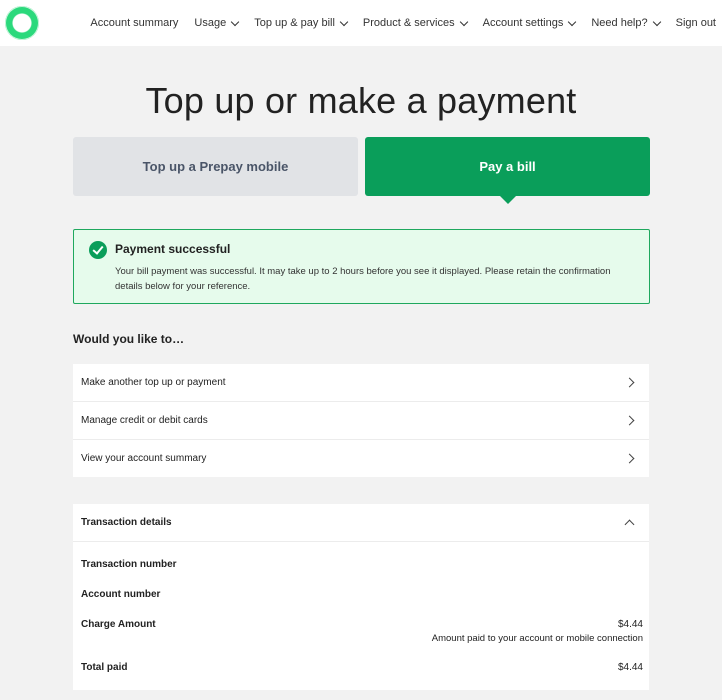 The height and width of the screenshot is (700, 722). I want to click on brand-logo, so click(22, 23).